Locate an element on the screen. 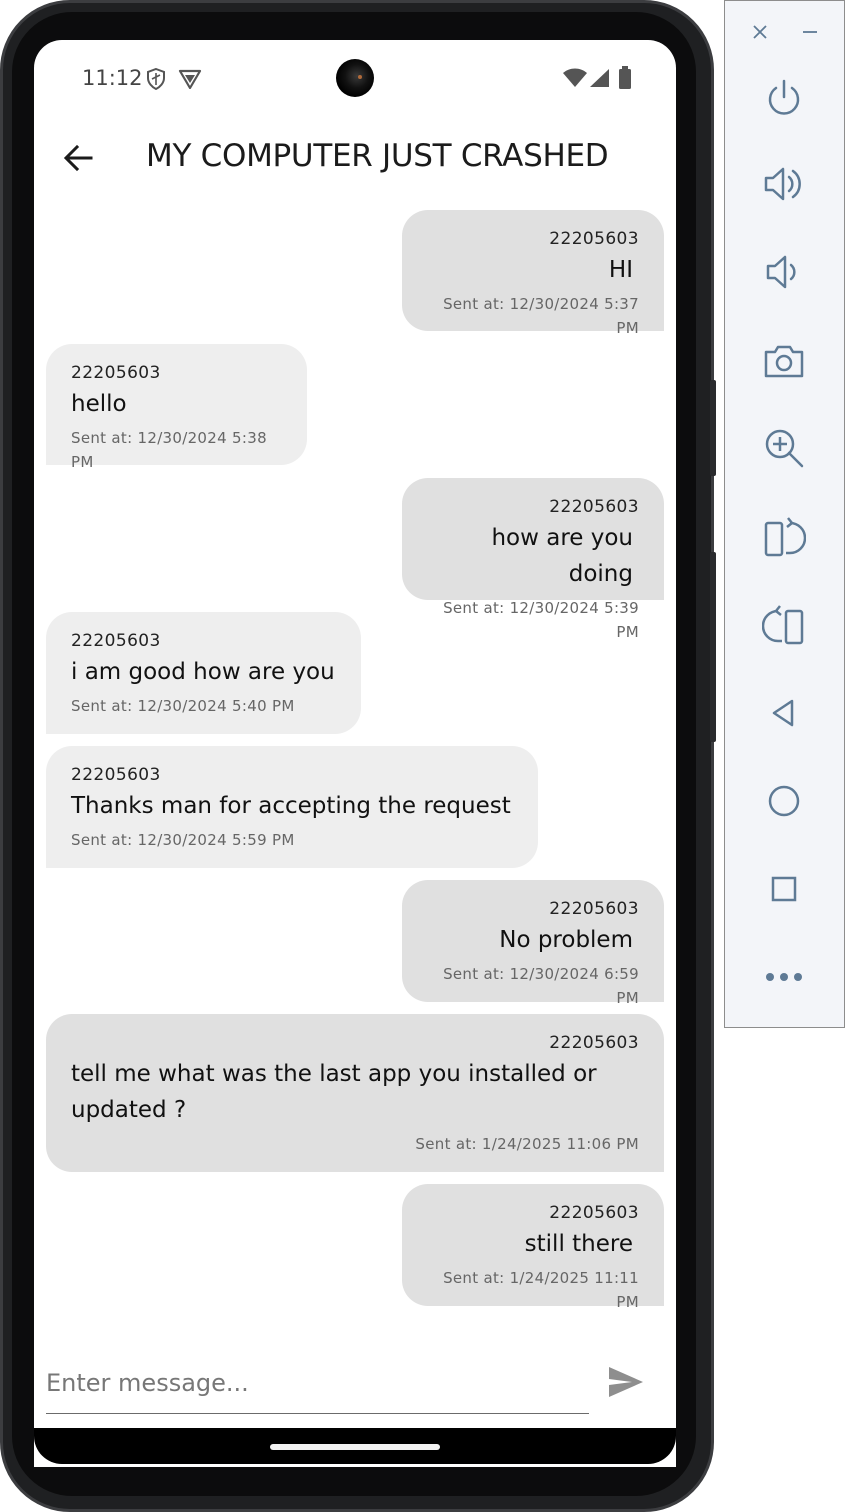 This screenshot has width=846, height=1512. screenshot-button is located at coordinates (784, 361).